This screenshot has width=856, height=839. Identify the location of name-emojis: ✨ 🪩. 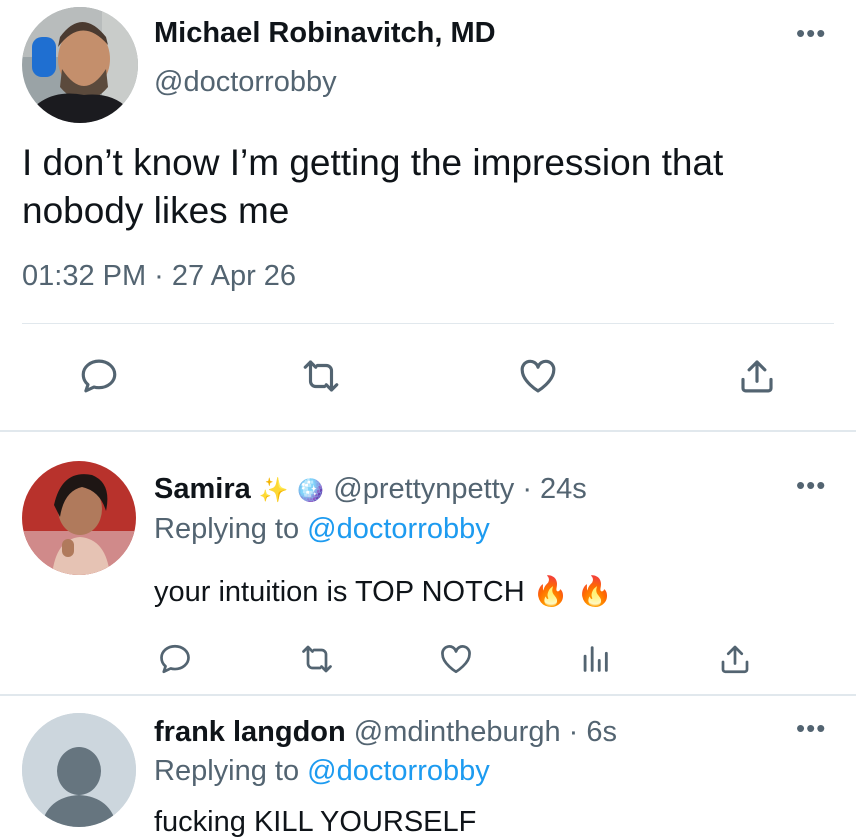
(292, 490).